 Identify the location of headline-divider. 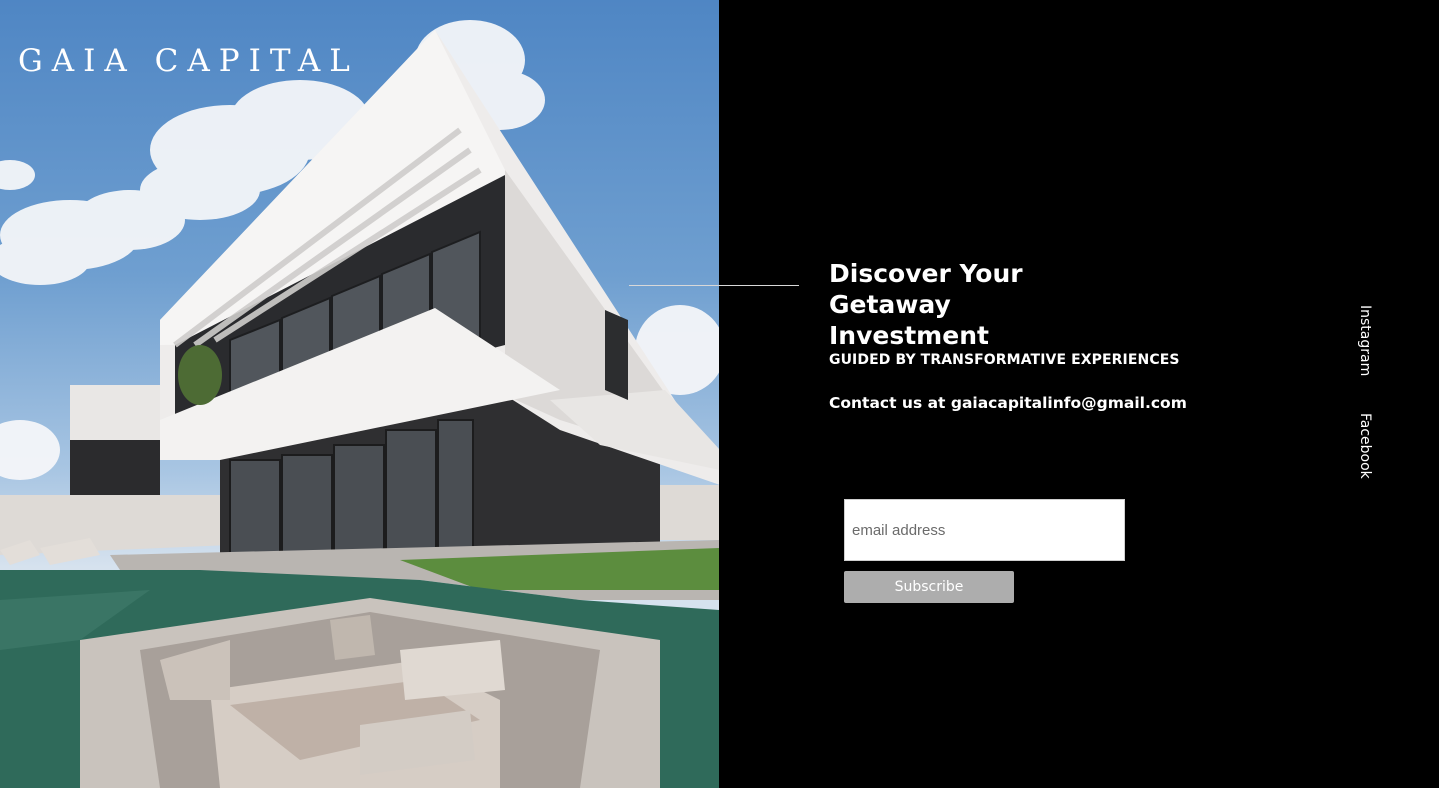
(714, 285).